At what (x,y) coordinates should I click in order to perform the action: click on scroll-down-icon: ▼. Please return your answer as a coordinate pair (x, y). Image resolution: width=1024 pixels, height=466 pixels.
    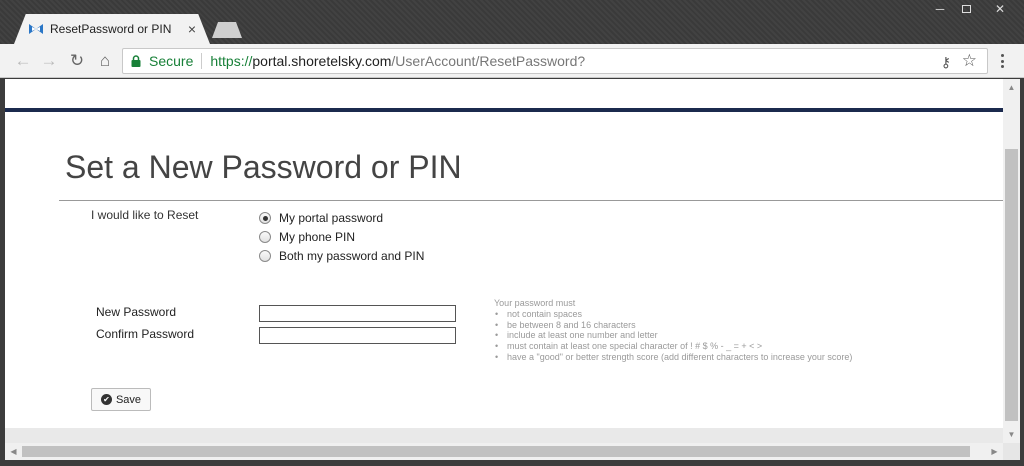
    Looking at the image, I should click on (1011, 434).